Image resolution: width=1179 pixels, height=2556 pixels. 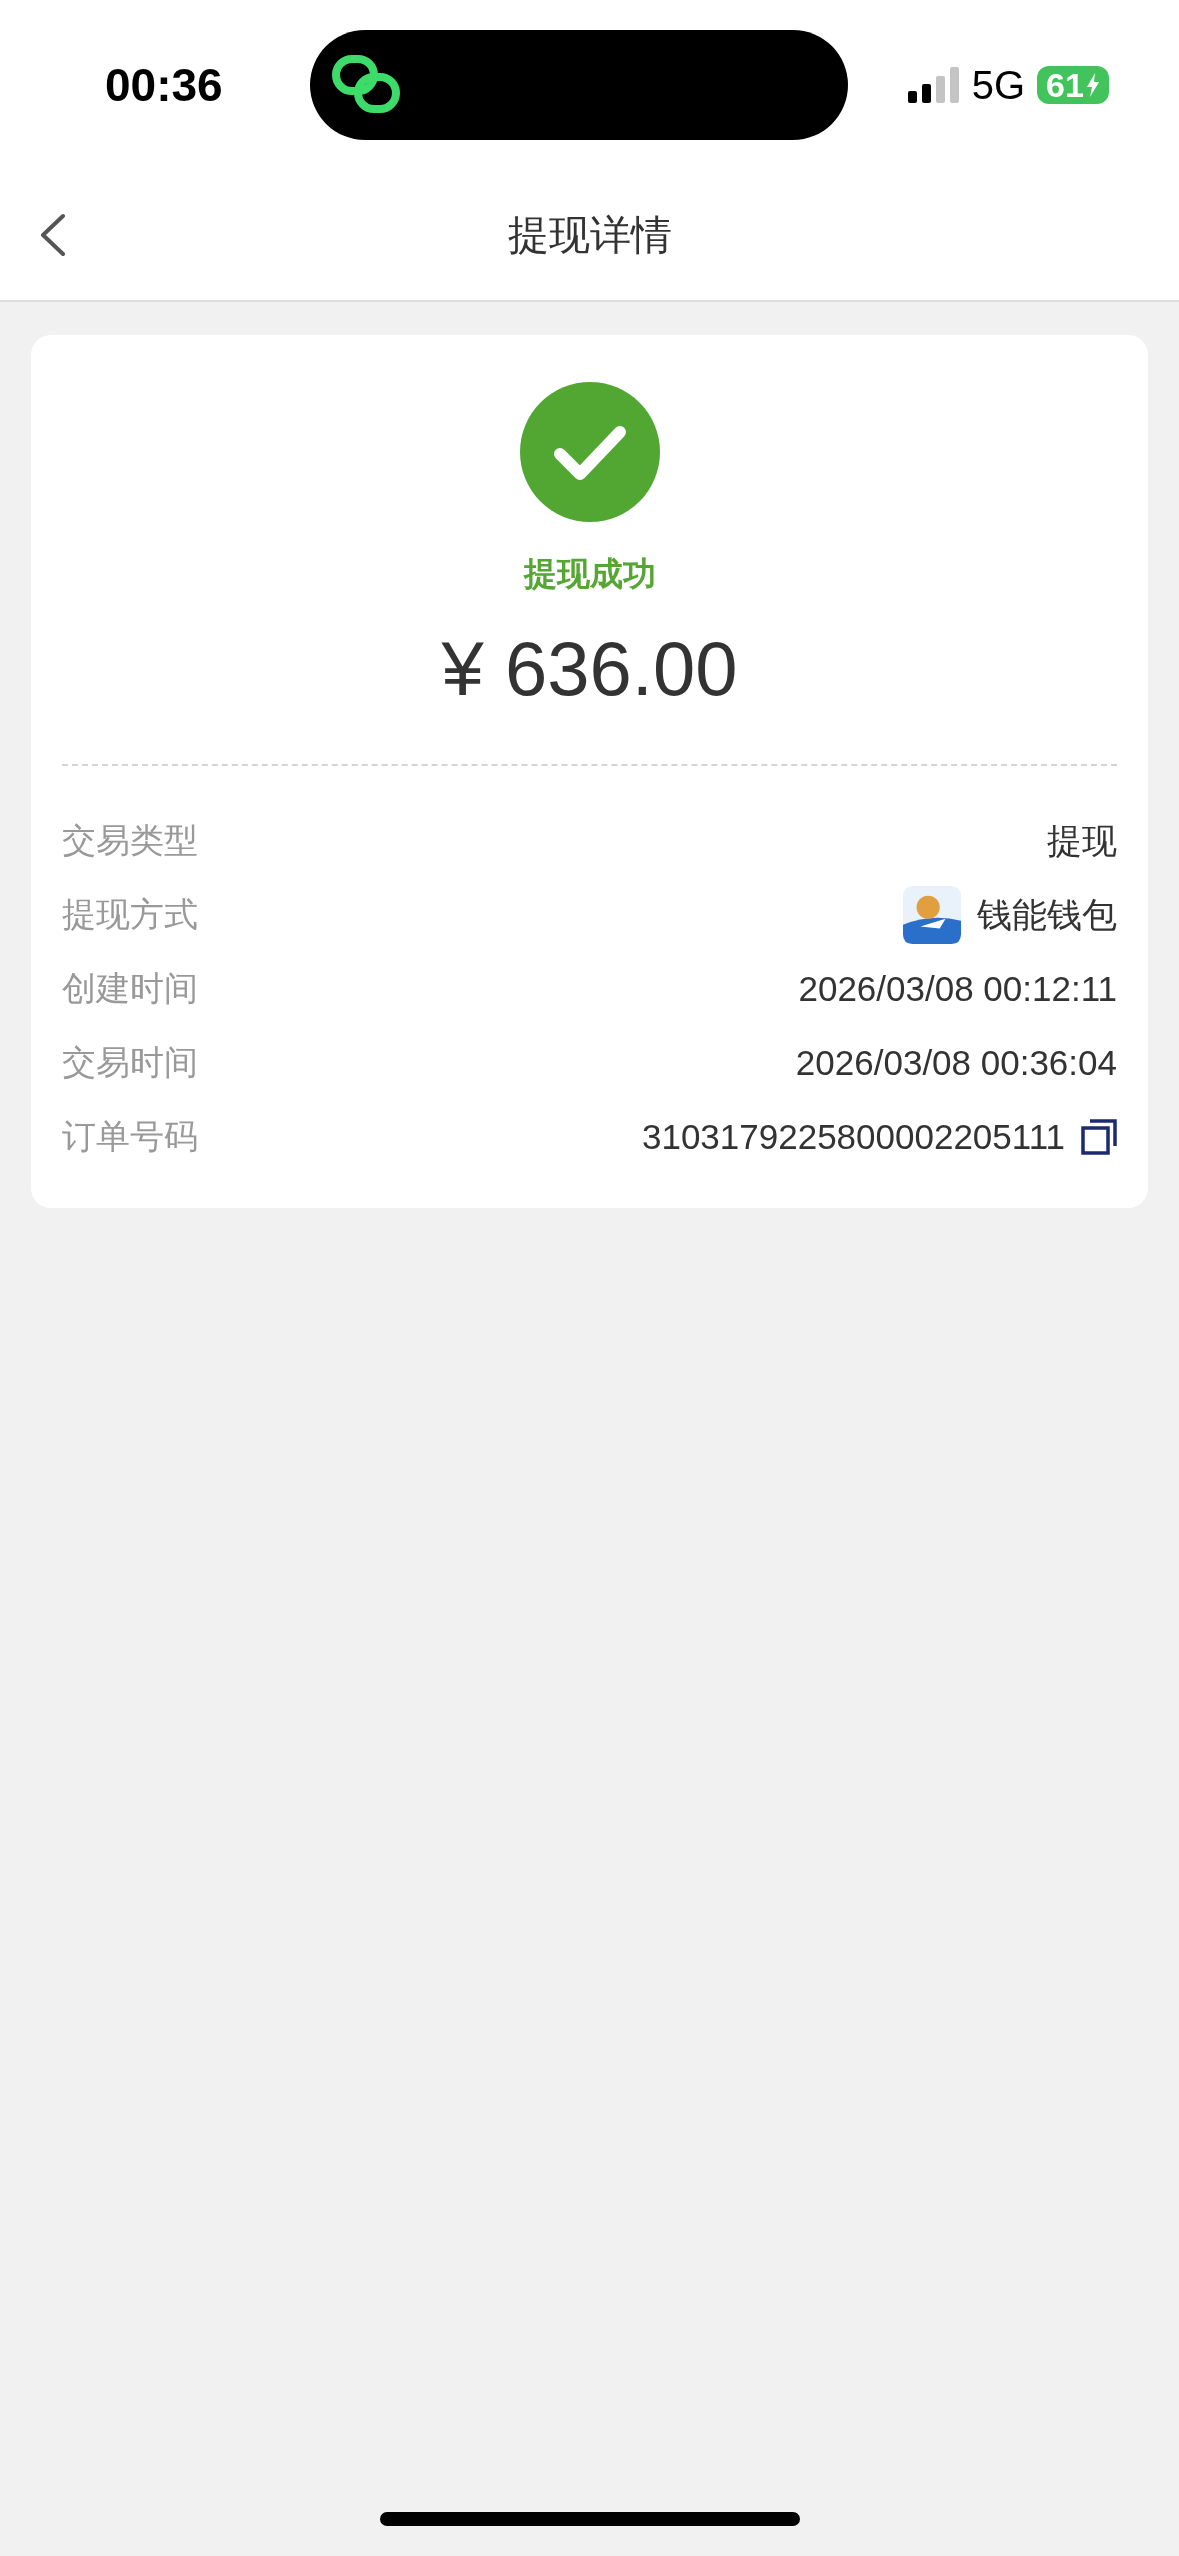 What do you see at coordinates (130, 988) in the screenshot?
I see `detail-label: 创建时间` at bounding box center [130, 988].